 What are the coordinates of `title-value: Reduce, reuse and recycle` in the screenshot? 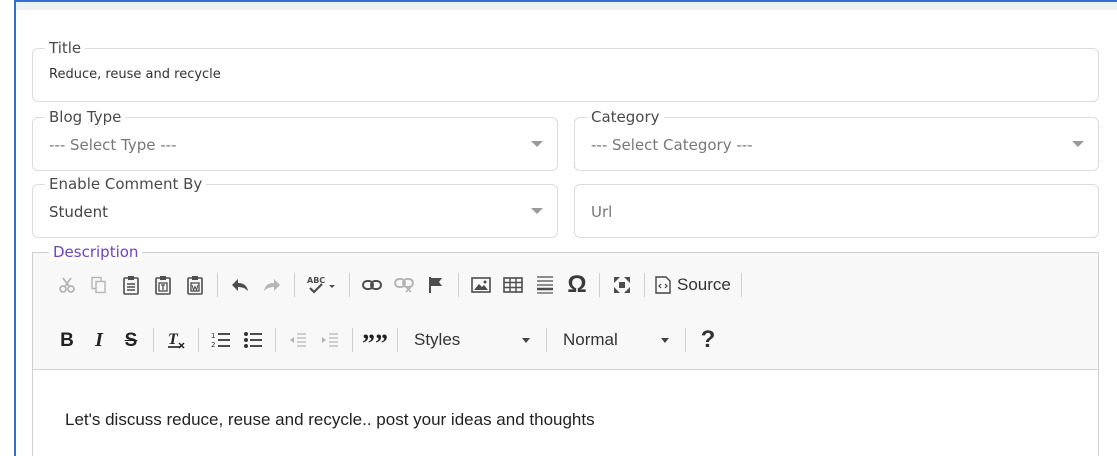 It's located at (135, 74).